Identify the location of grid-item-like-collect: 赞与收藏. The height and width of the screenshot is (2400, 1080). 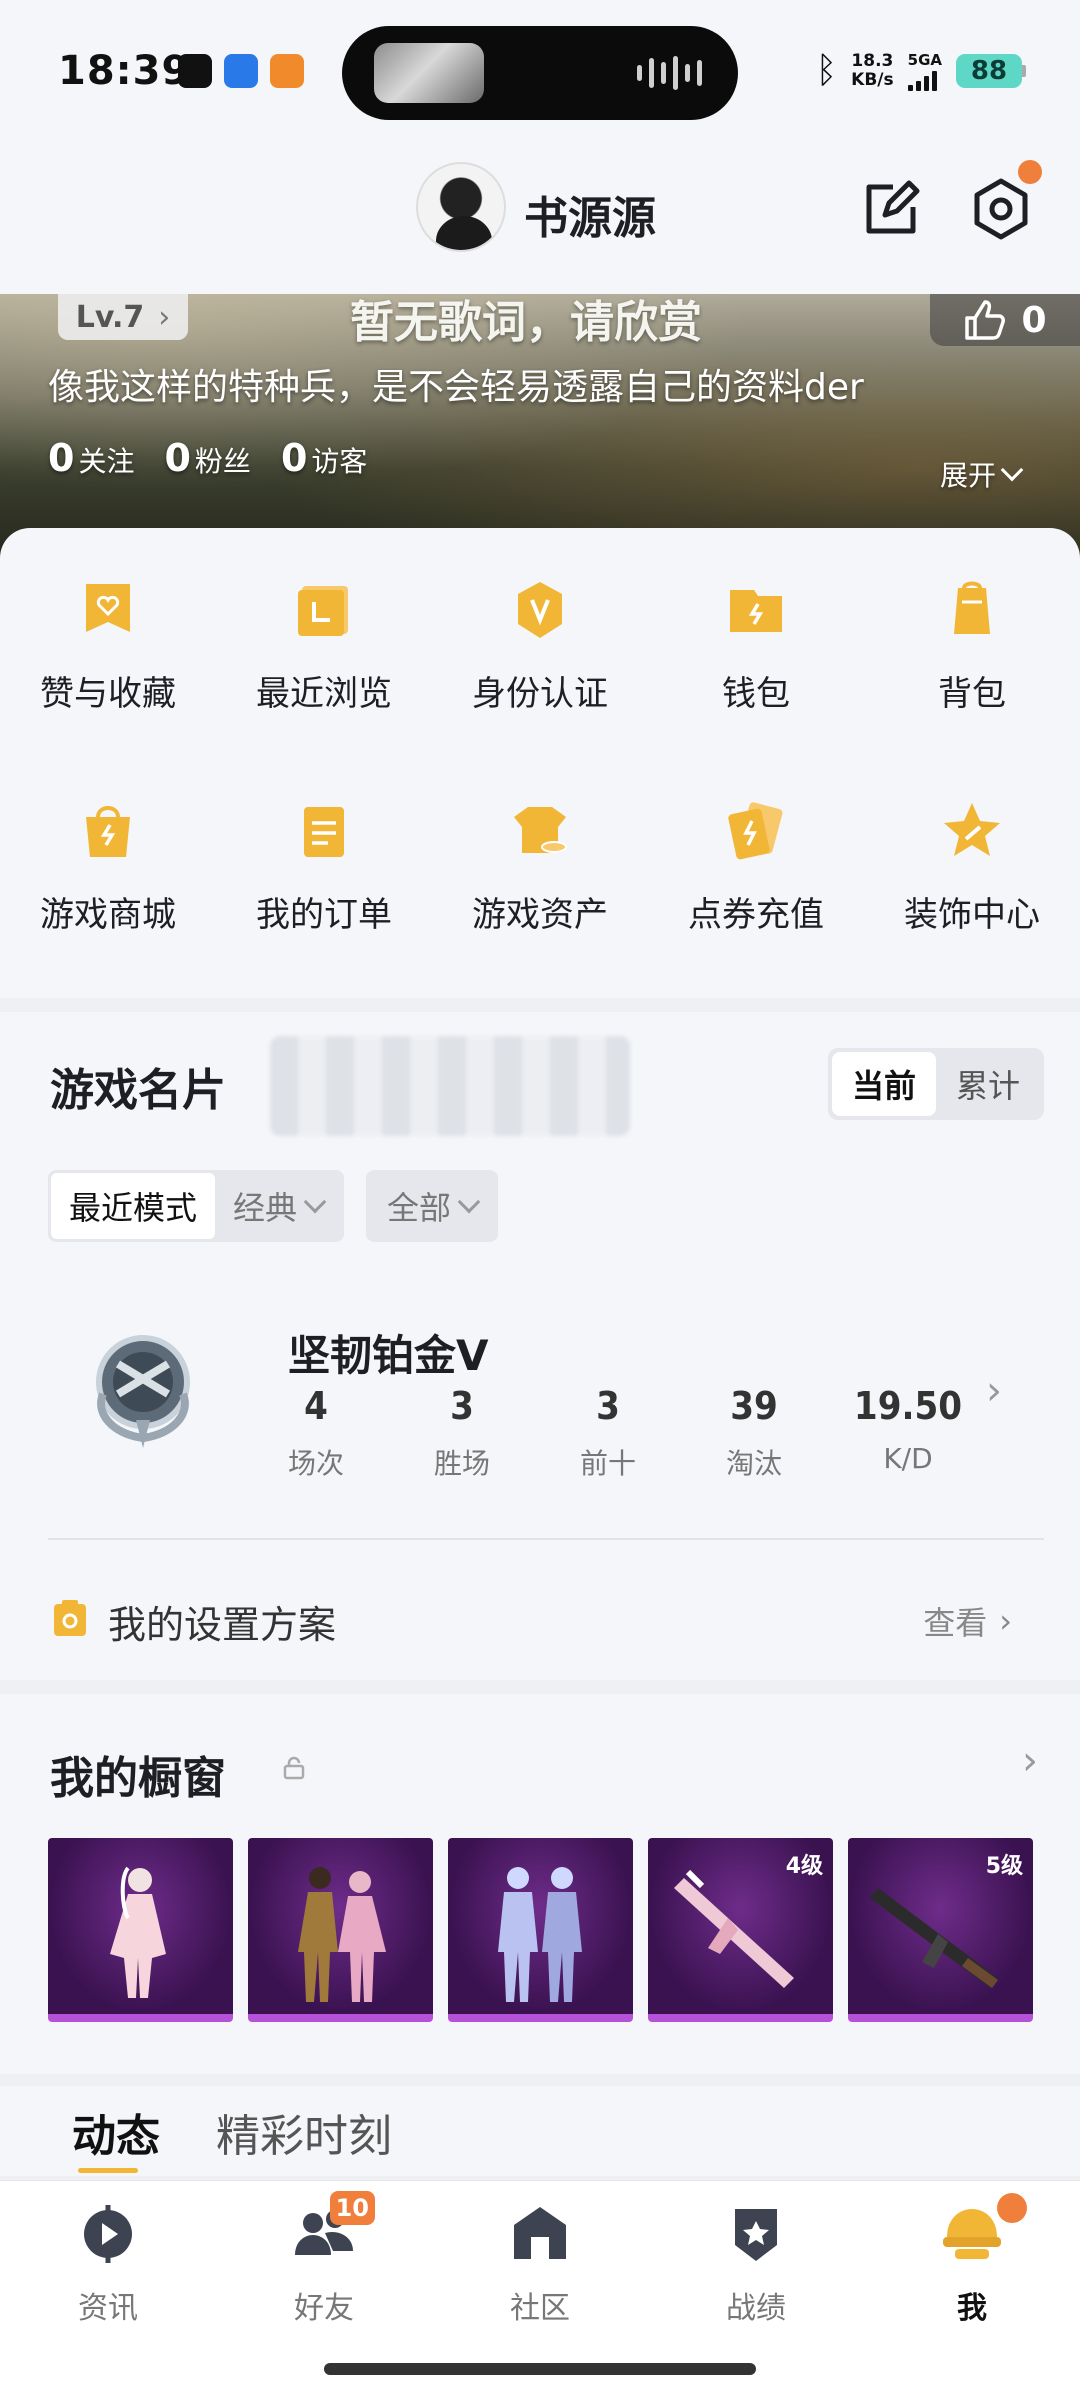
(108, 644).